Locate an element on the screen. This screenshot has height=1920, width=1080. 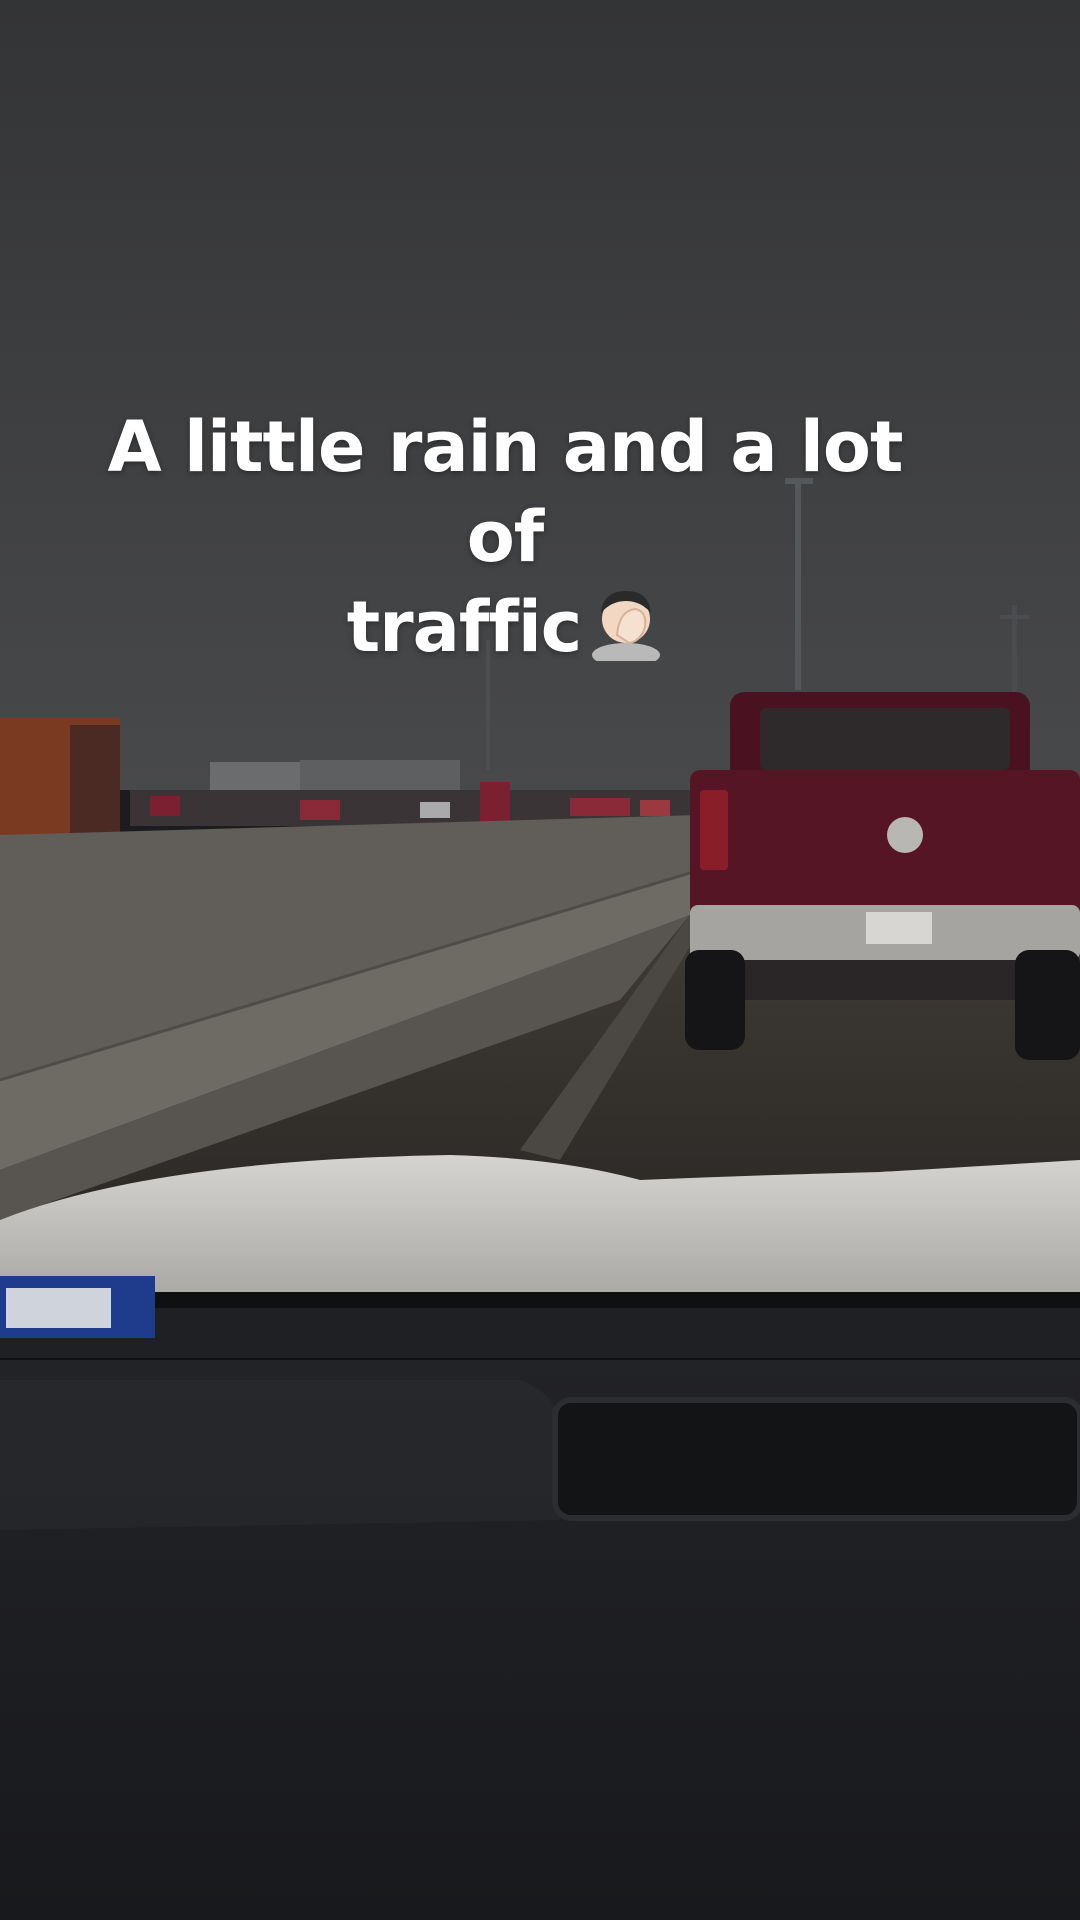
caption-line-2: traffic is located at coordinates (505, 627).